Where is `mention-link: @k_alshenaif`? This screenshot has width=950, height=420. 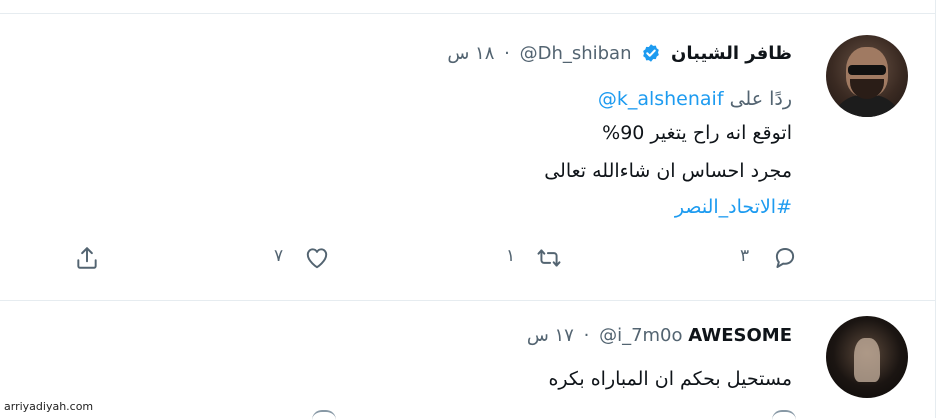 mention-link: @k_alshenaif is located at coordinates (661, 99).